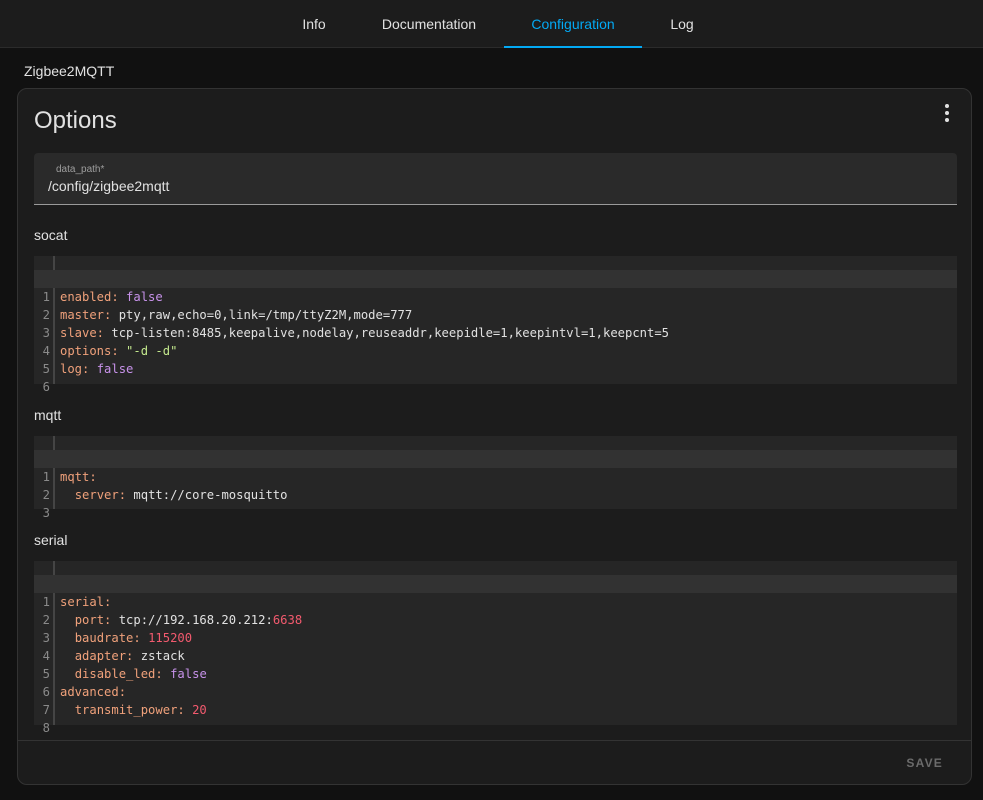 This screenshot has height=800, width=983. I want to click on tab-info-label: Info, so click(314, 24).